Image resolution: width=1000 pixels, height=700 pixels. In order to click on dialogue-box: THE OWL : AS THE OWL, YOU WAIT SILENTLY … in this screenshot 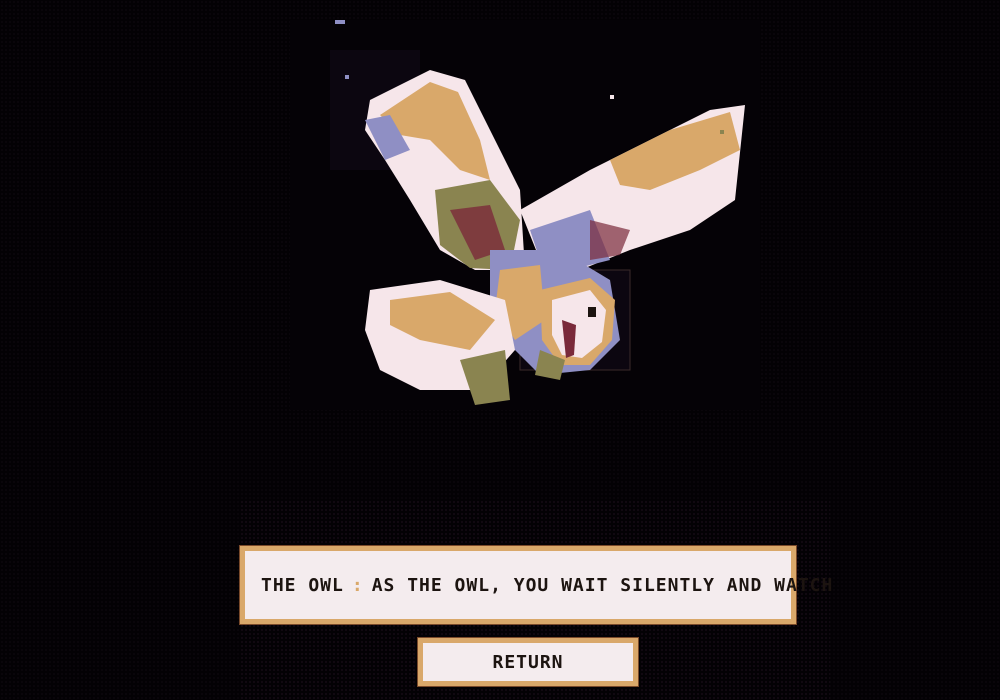, I will do `click(536, 585)`.